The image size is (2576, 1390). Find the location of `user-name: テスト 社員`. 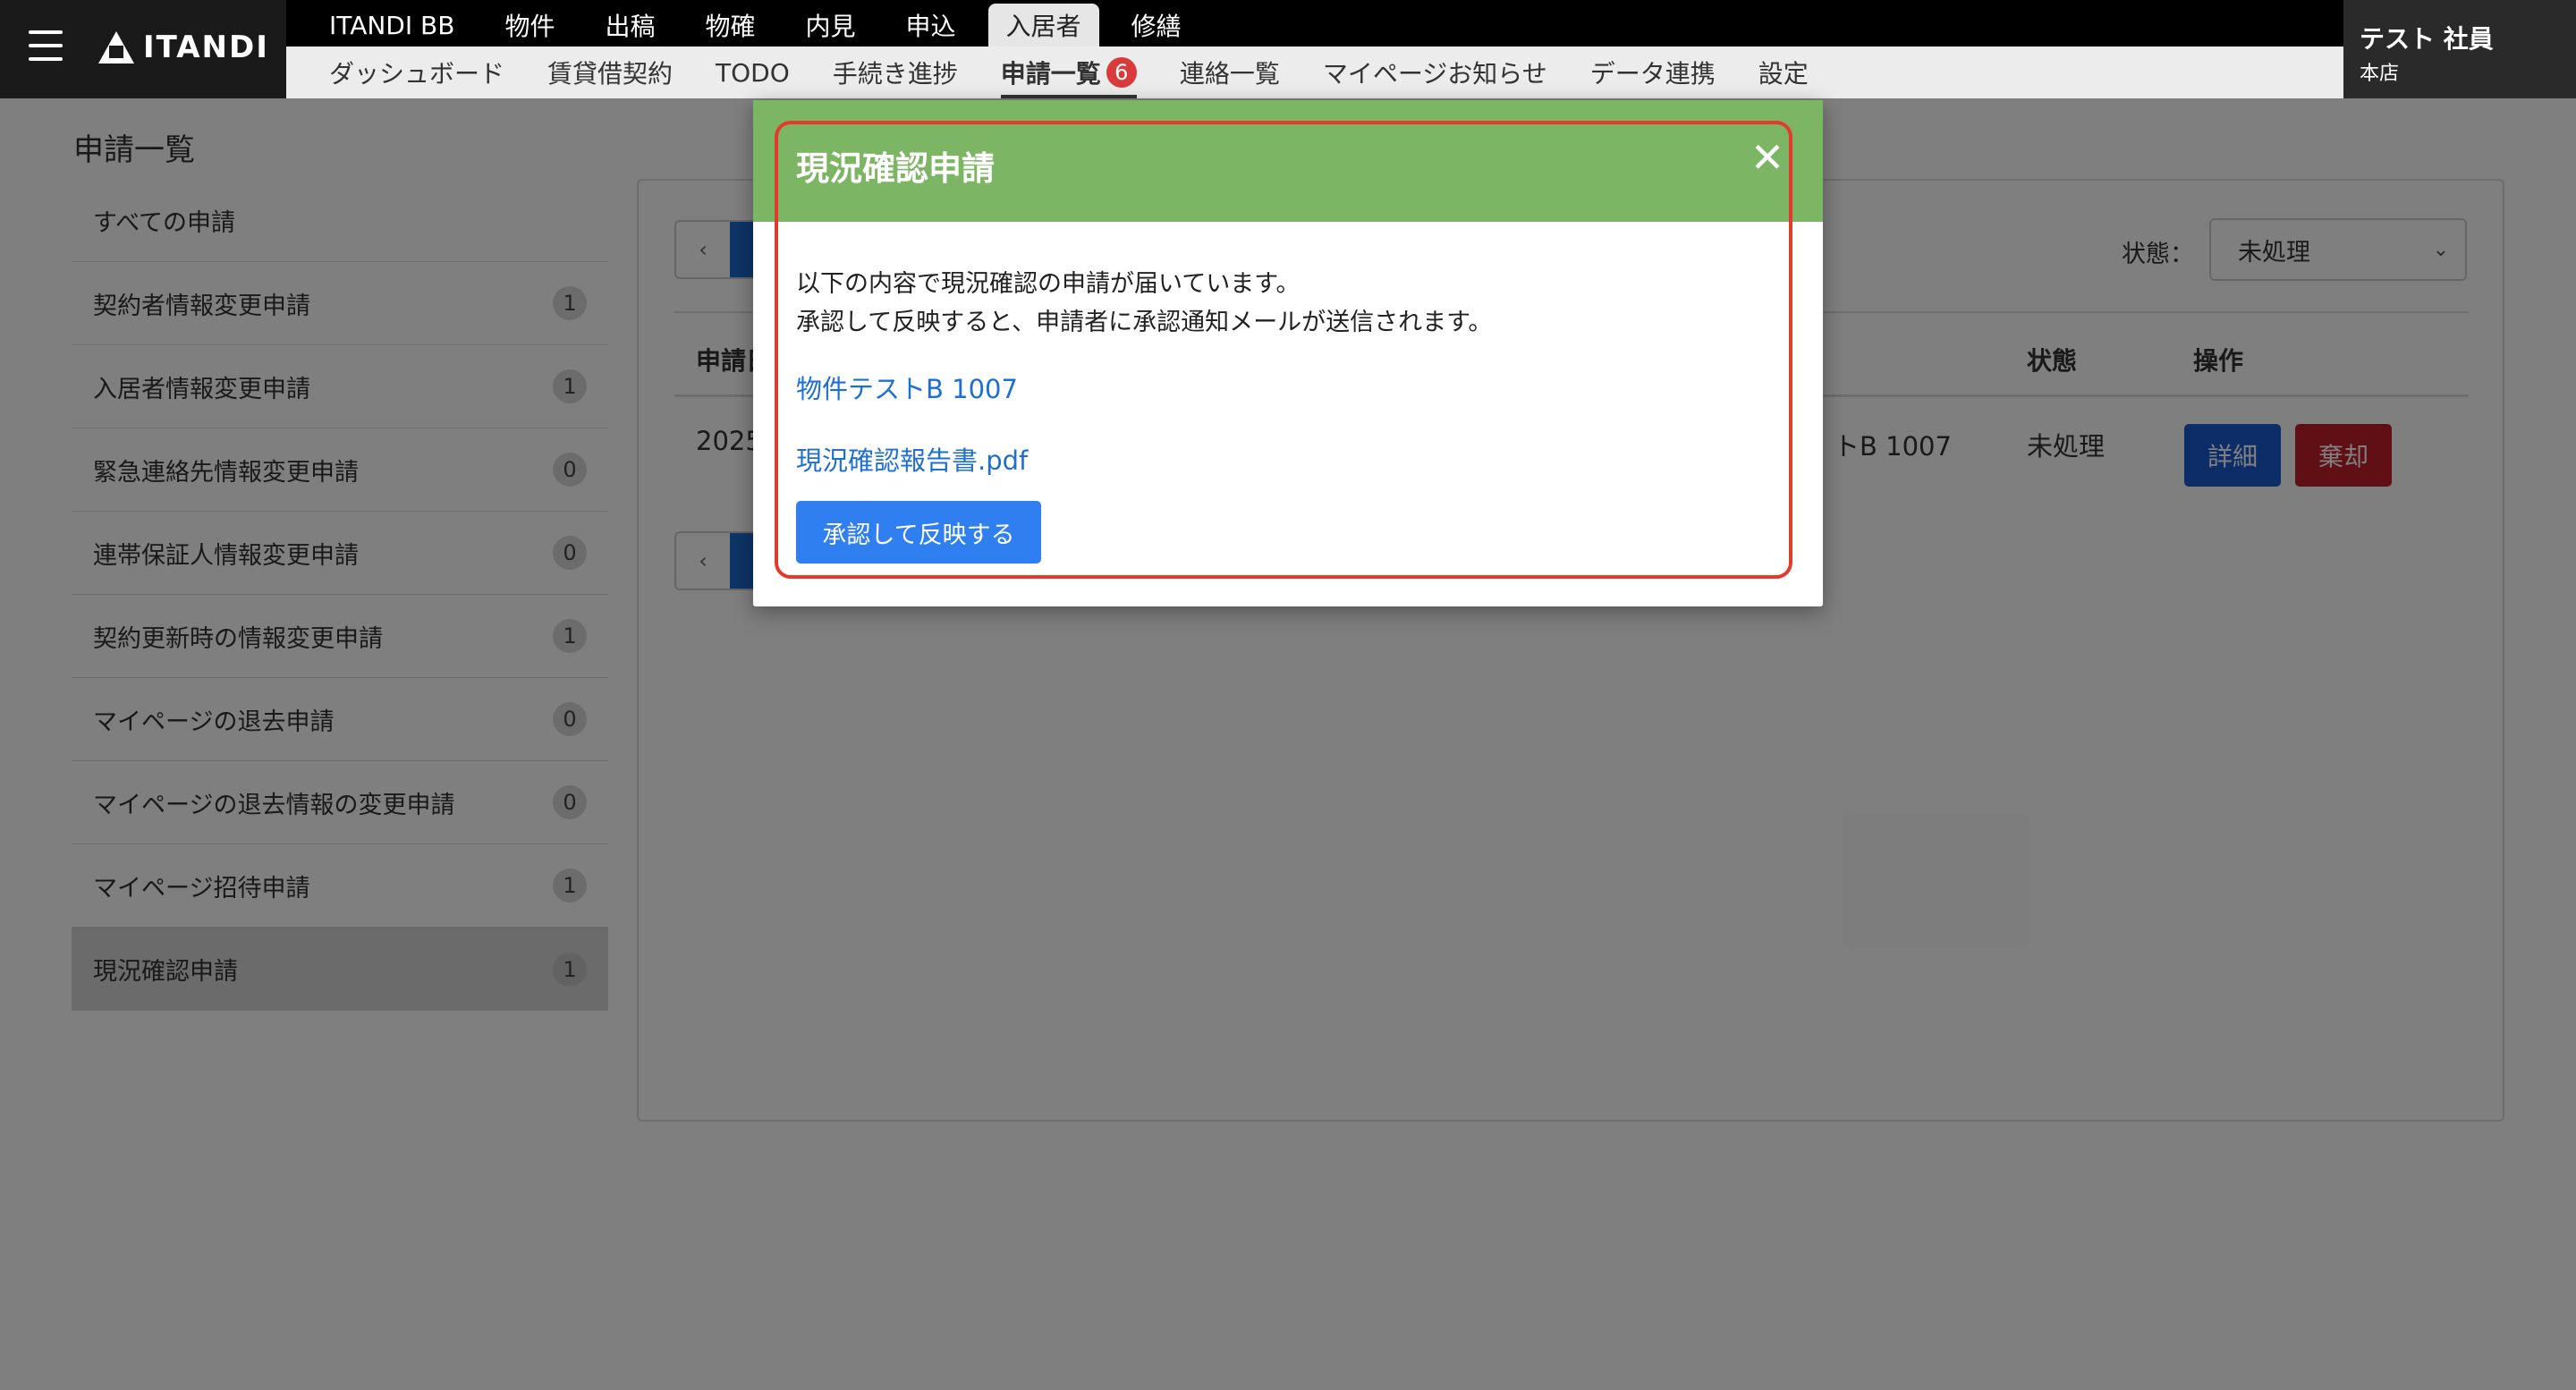

user-name: テスト 社員 is located at coordinates (2427, 39).